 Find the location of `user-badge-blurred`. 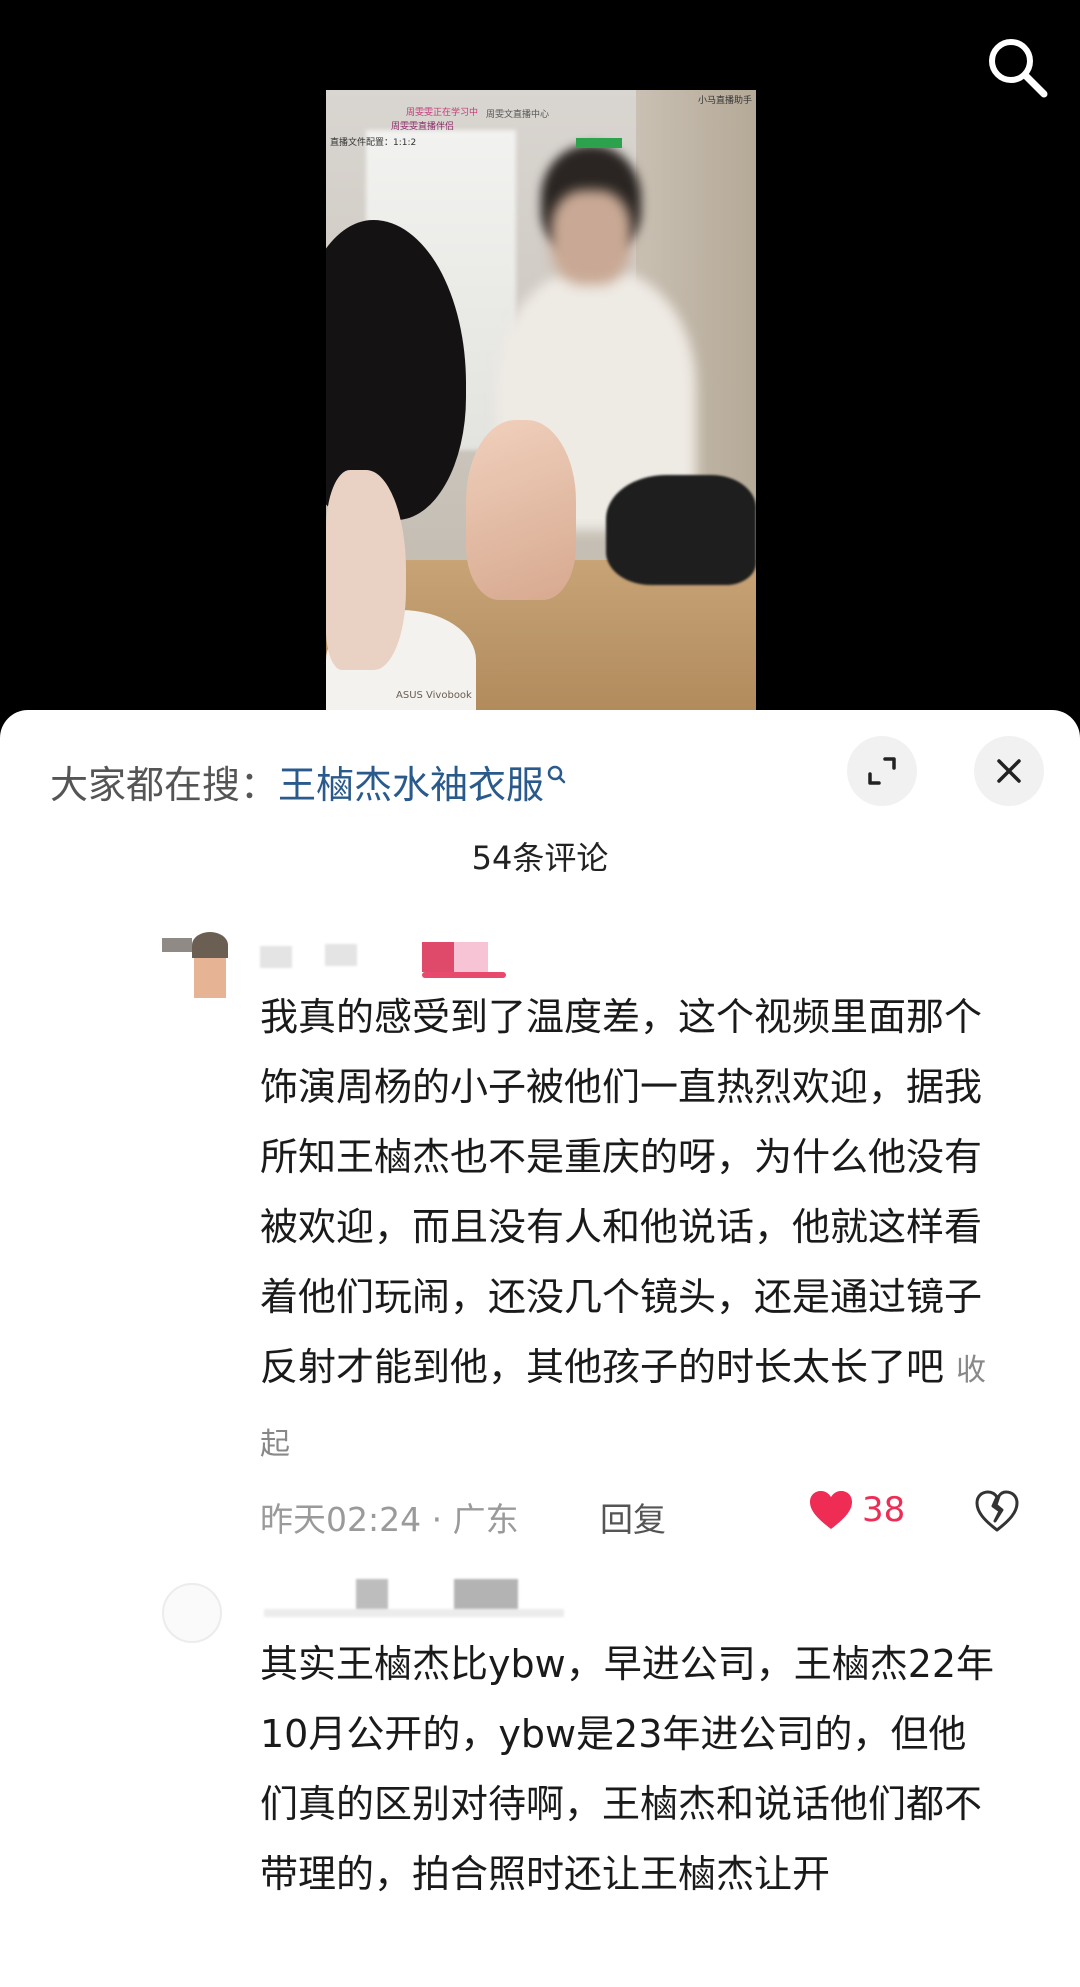

user-badge-blurred is located at coordinates (464, 961).